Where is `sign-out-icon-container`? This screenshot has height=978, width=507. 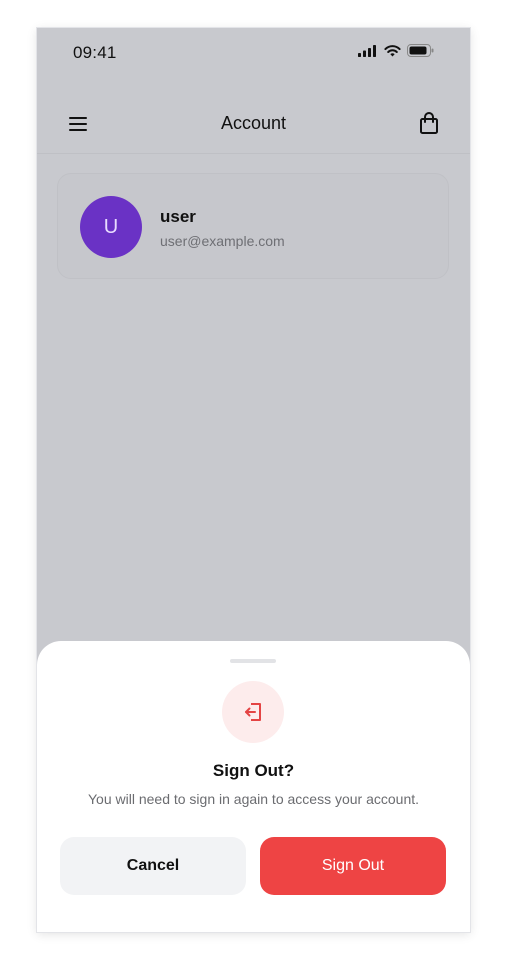
sign-out-icon-container is located at coordinates (253, 712).